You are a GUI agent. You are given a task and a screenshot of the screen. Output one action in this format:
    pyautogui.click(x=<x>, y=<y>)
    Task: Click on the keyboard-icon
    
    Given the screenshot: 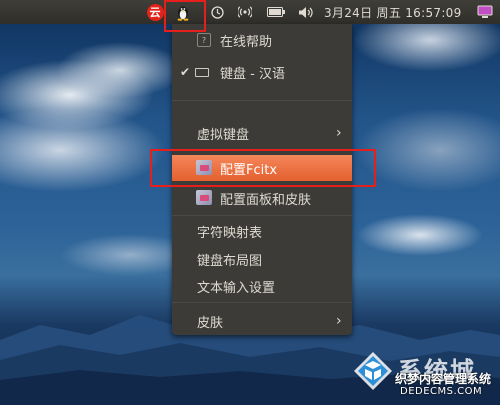 What is the action you would take?
    pyautogui.click(x=202, y=72)
    